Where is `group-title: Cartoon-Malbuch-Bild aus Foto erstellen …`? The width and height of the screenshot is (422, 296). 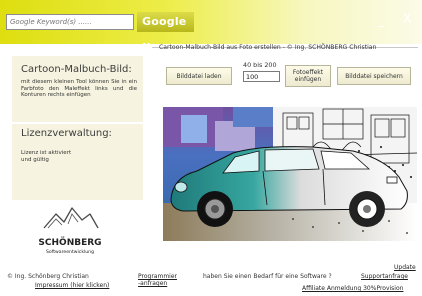
group-title: Cartoon-Malbuch-Bild aus Foto erstellen … is located at coordinates (268, 47).